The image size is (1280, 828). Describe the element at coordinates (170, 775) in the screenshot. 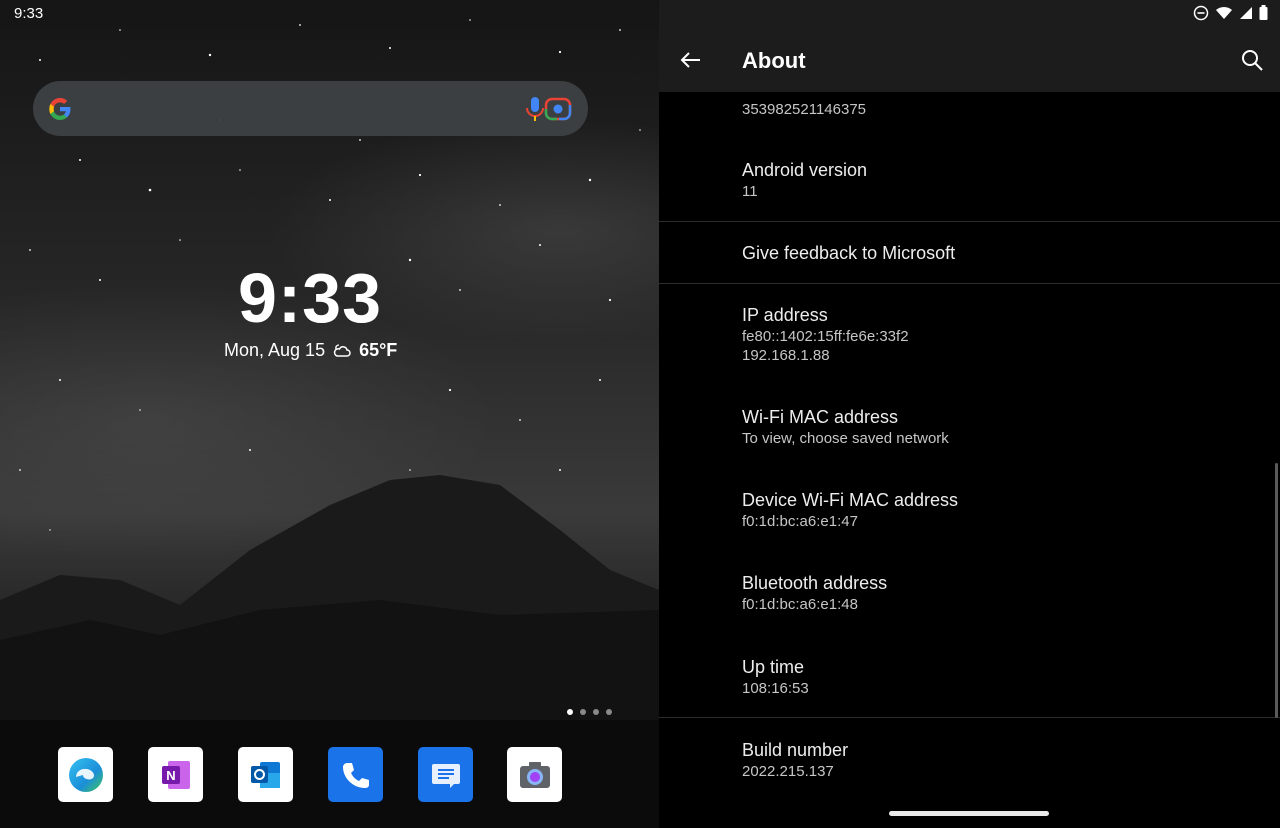

I see `svg-text: N` at that location.